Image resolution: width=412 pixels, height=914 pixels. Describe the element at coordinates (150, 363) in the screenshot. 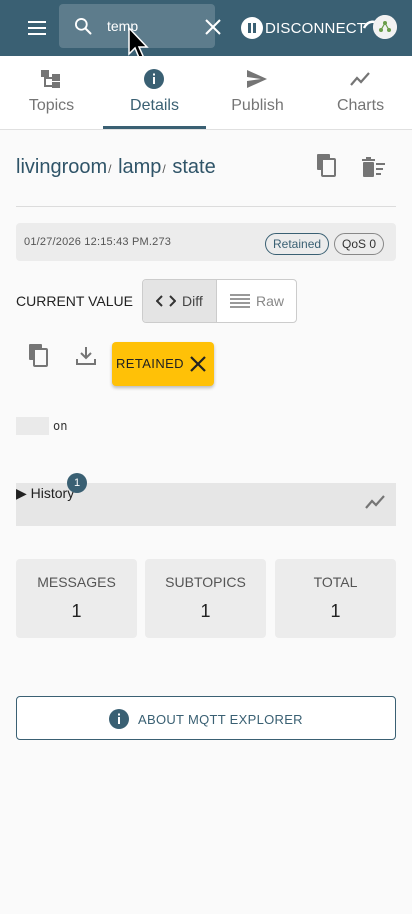

I see `retained-button-label: RETAINED` at that location.